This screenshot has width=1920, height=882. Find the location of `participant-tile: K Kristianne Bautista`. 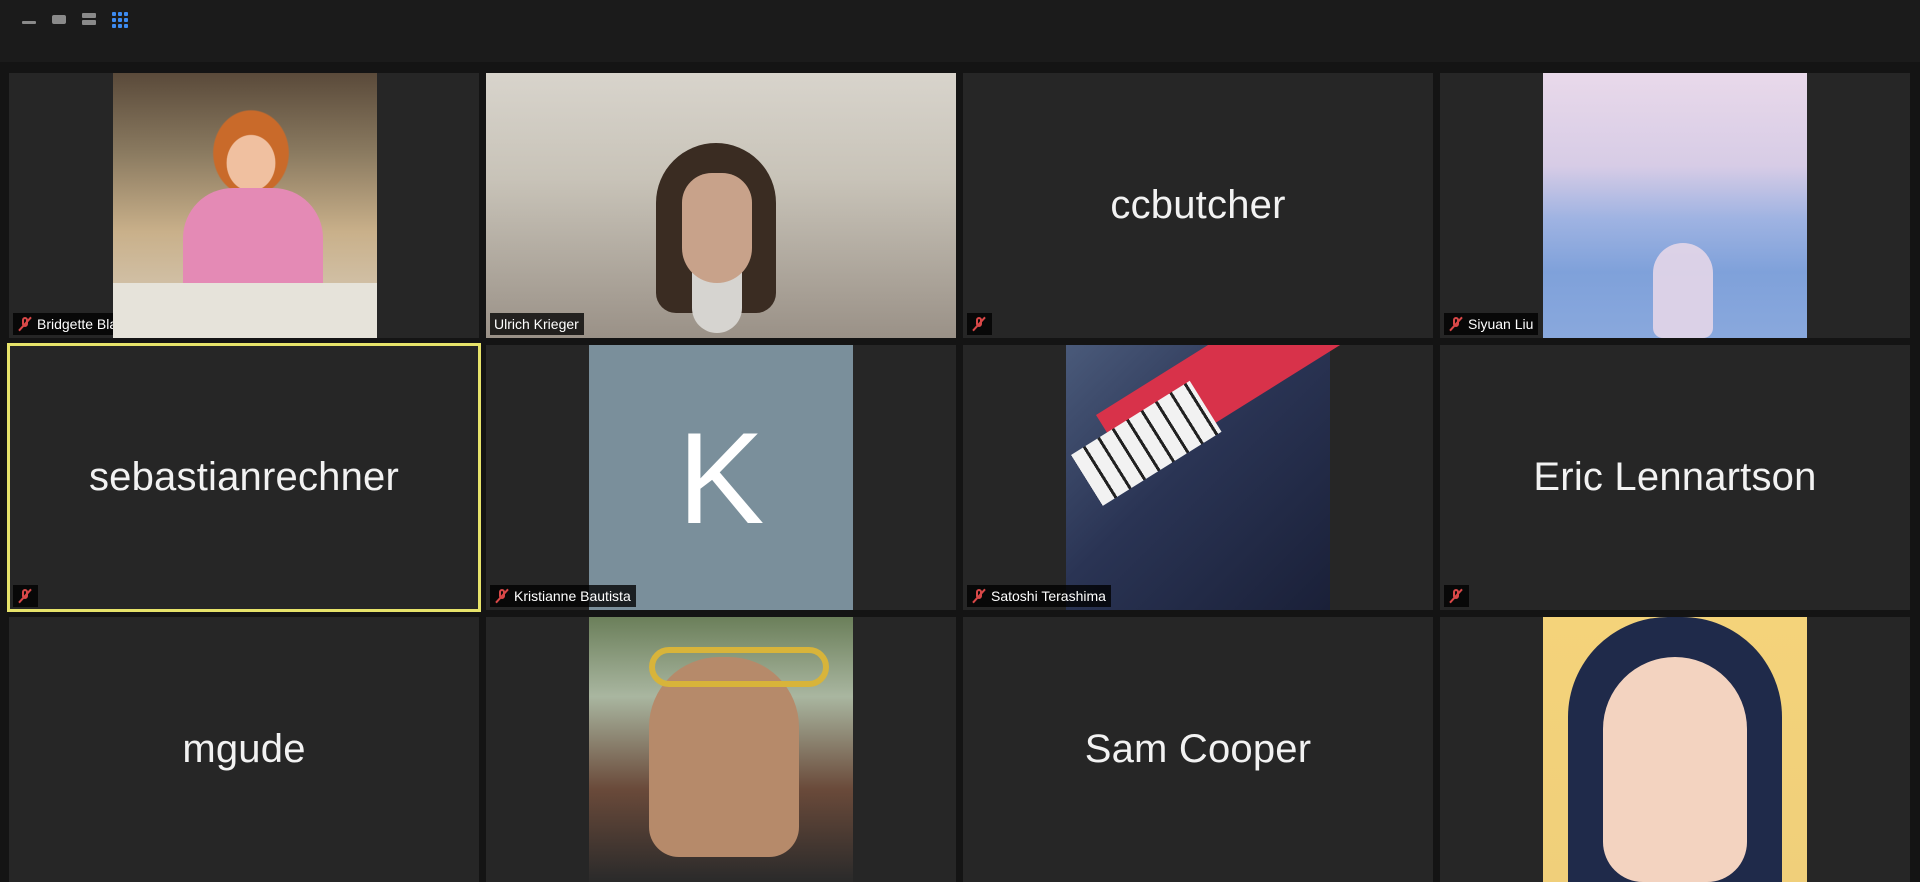

participant-tile: K Kristianne Bautista is located at coordinates (721, 477).